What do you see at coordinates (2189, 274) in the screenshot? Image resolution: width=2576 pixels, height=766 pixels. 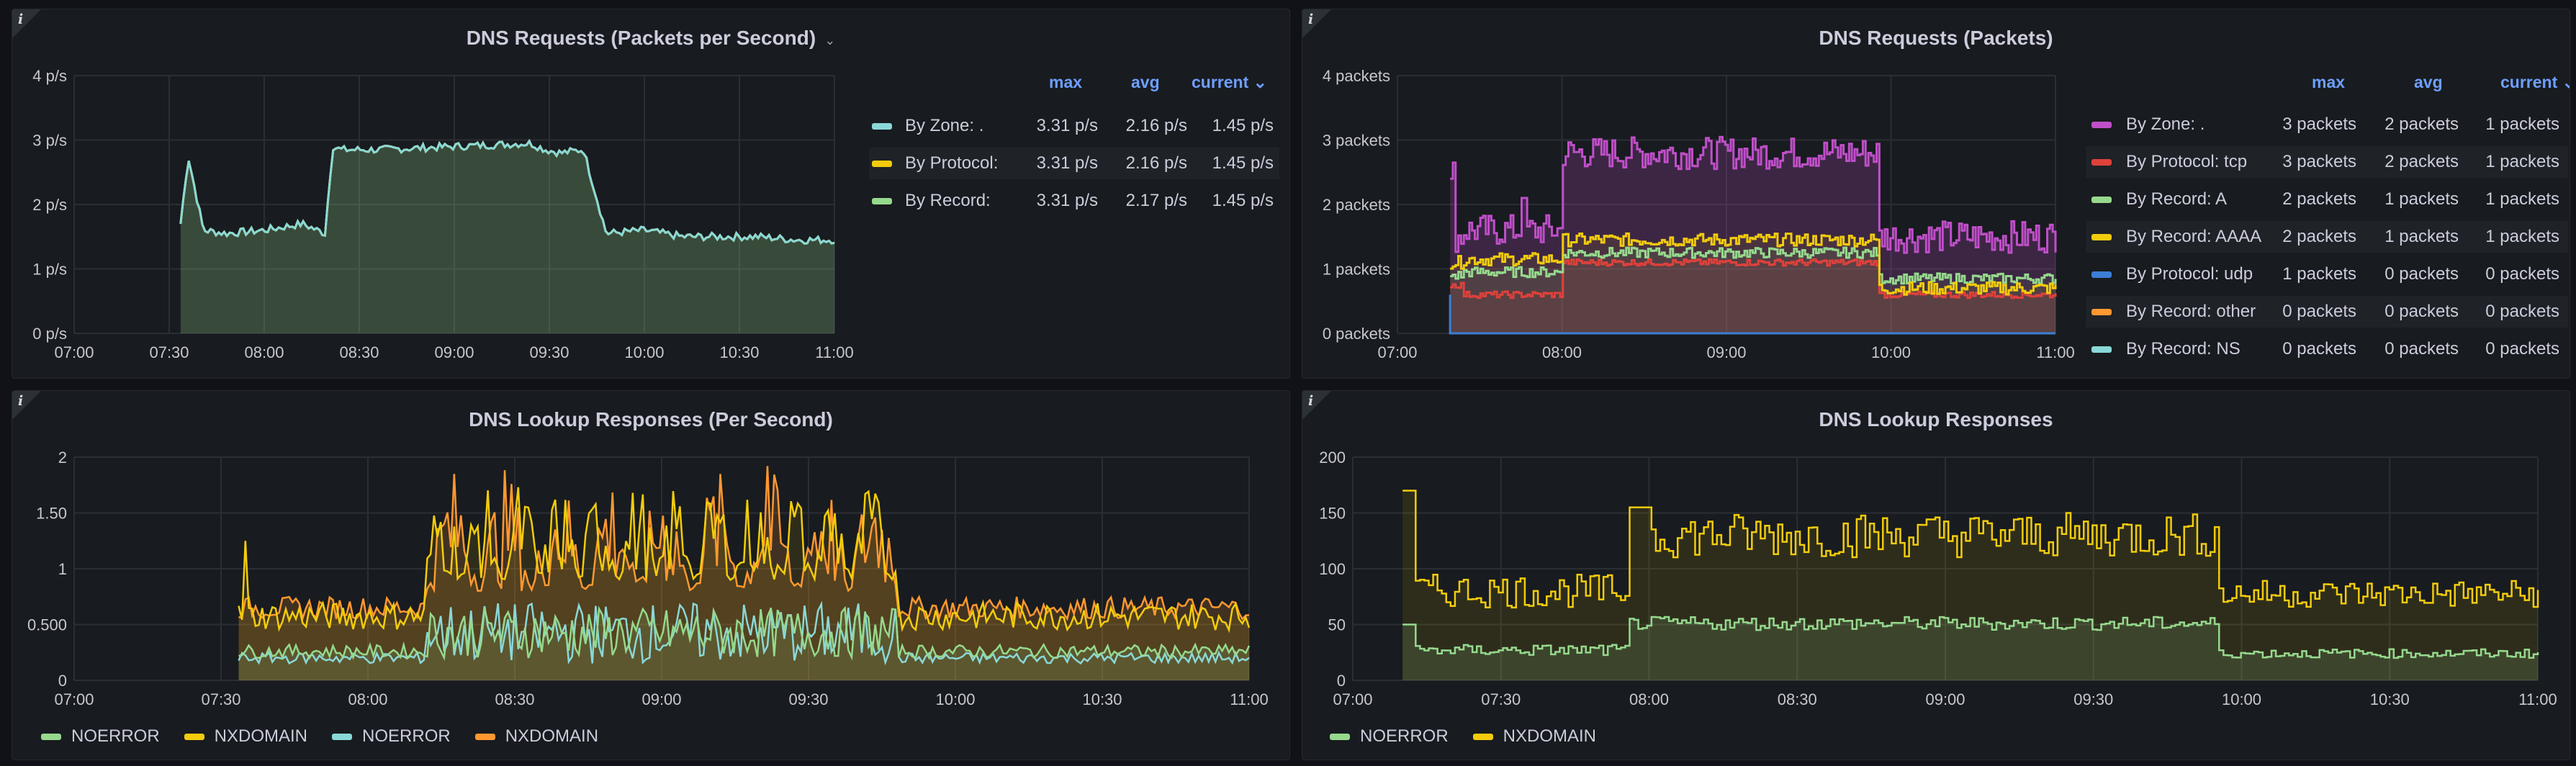 I see `legend-series-name: By Protocol: udp` at bounding box center [2189, 274].